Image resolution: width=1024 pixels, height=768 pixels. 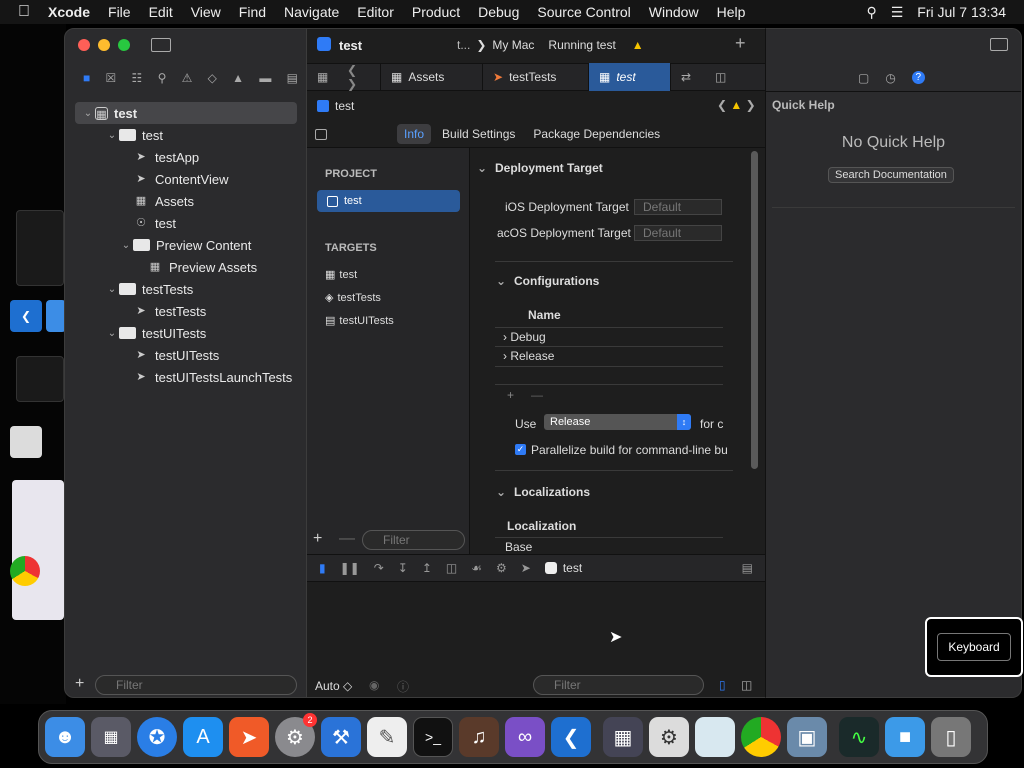 What do you see at coordinates (379, 568) in the screenshot?
I see `step-over-icon: ↷` at bounding box center [379, 568].